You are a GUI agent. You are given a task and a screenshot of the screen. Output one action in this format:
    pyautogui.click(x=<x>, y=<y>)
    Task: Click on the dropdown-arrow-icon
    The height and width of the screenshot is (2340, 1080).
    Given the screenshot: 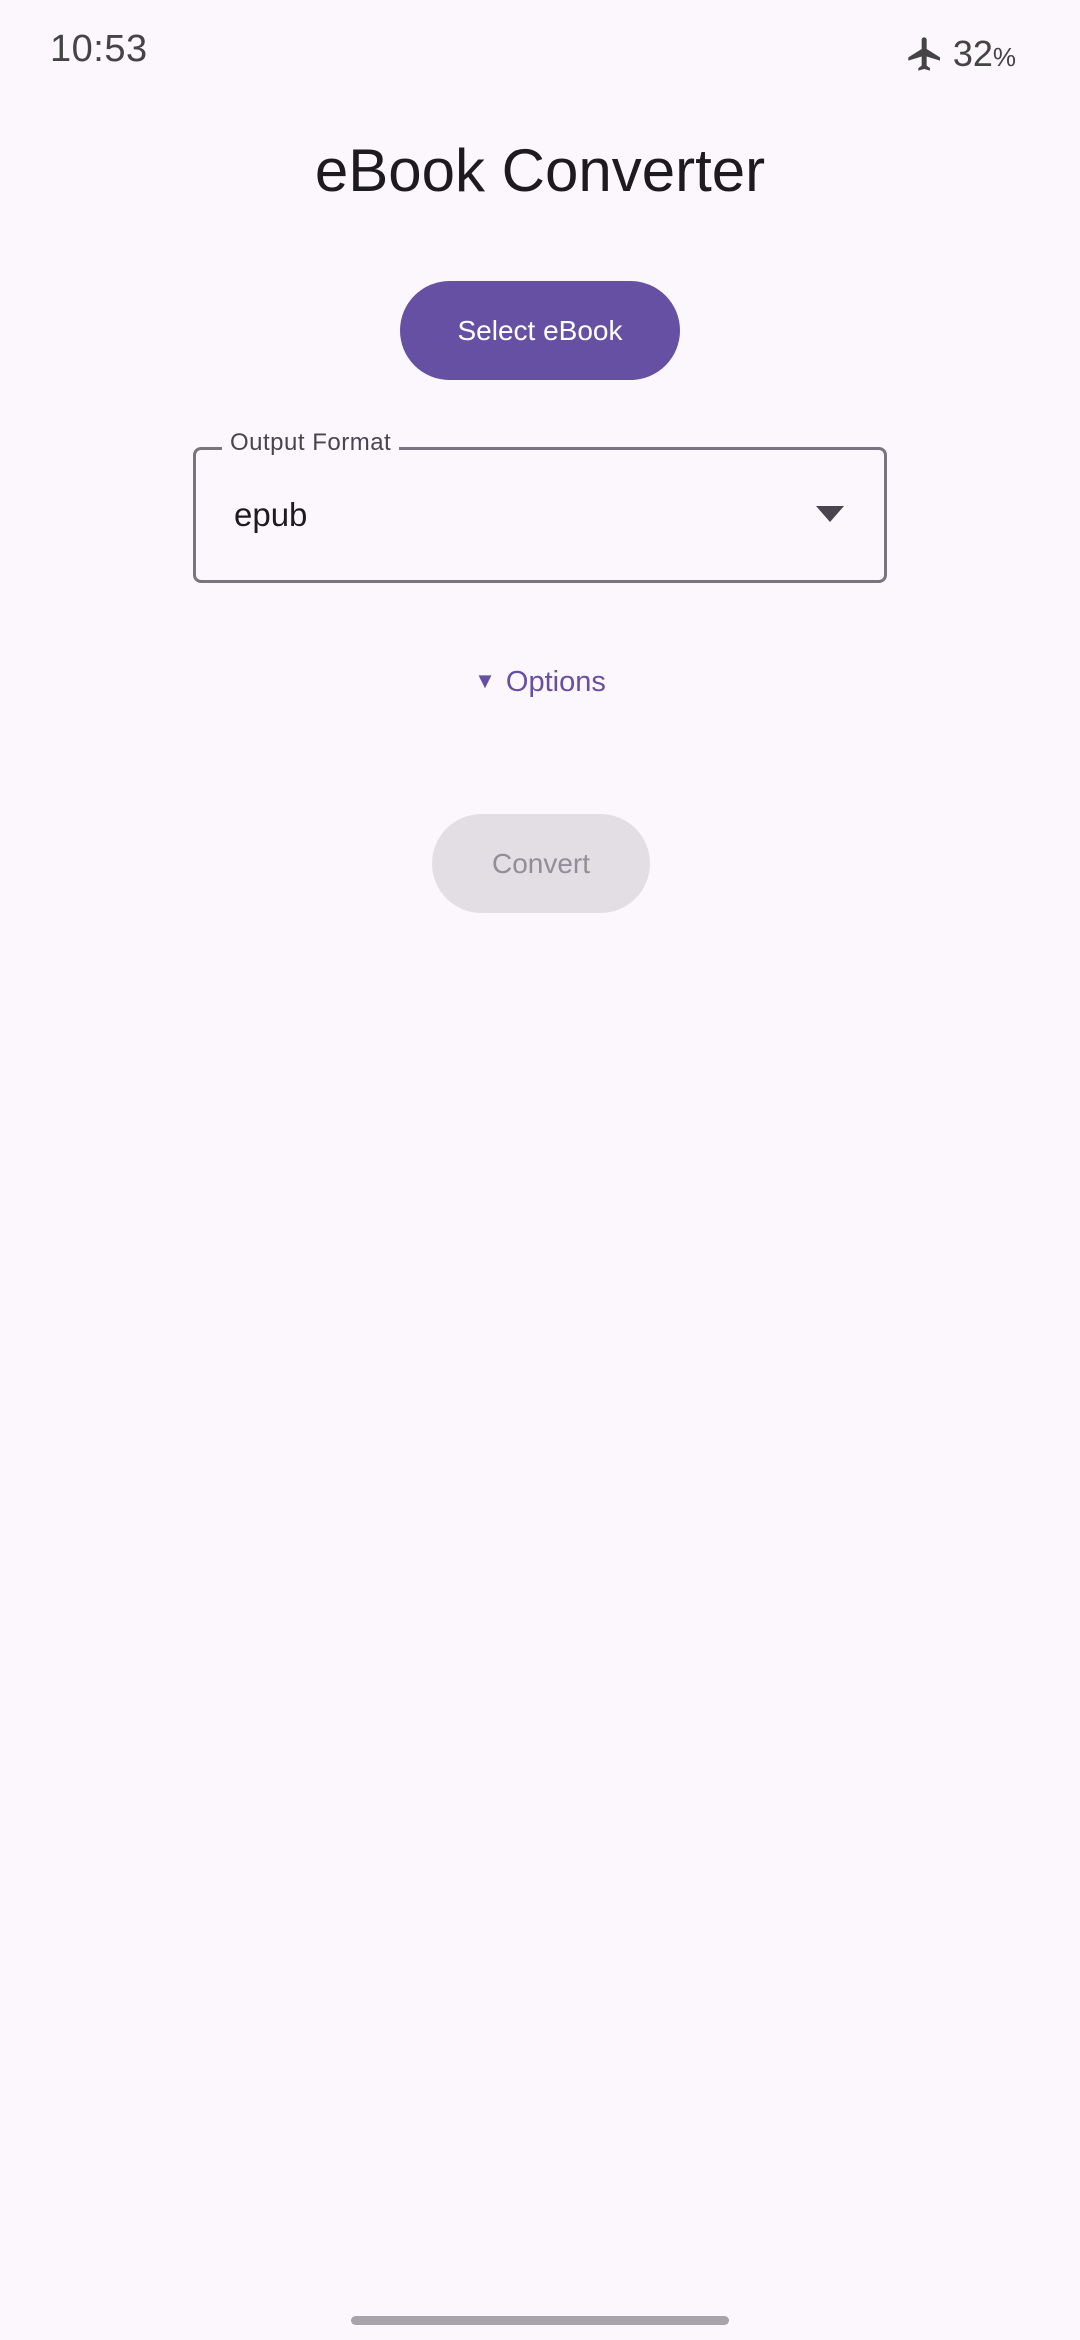 What is the action you would take?
    pyautogui.click(x=830, y=514)
    